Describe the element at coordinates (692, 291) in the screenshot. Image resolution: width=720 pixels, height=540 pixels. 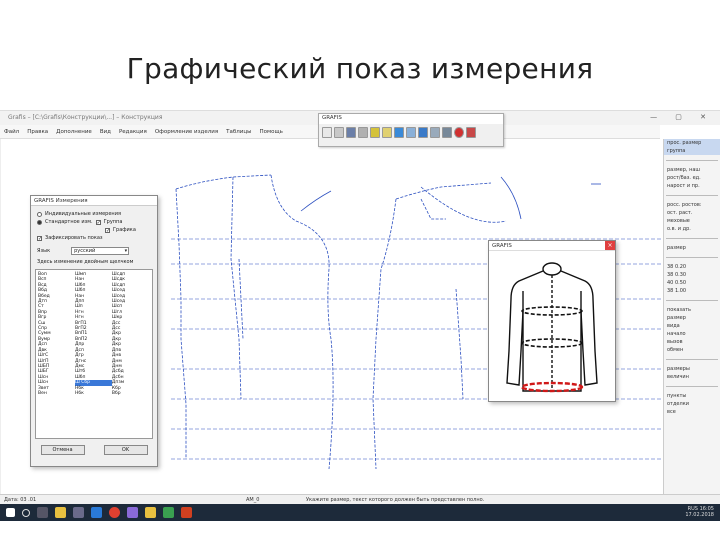
I see `rp-size-row: 38 1.00` at that location.